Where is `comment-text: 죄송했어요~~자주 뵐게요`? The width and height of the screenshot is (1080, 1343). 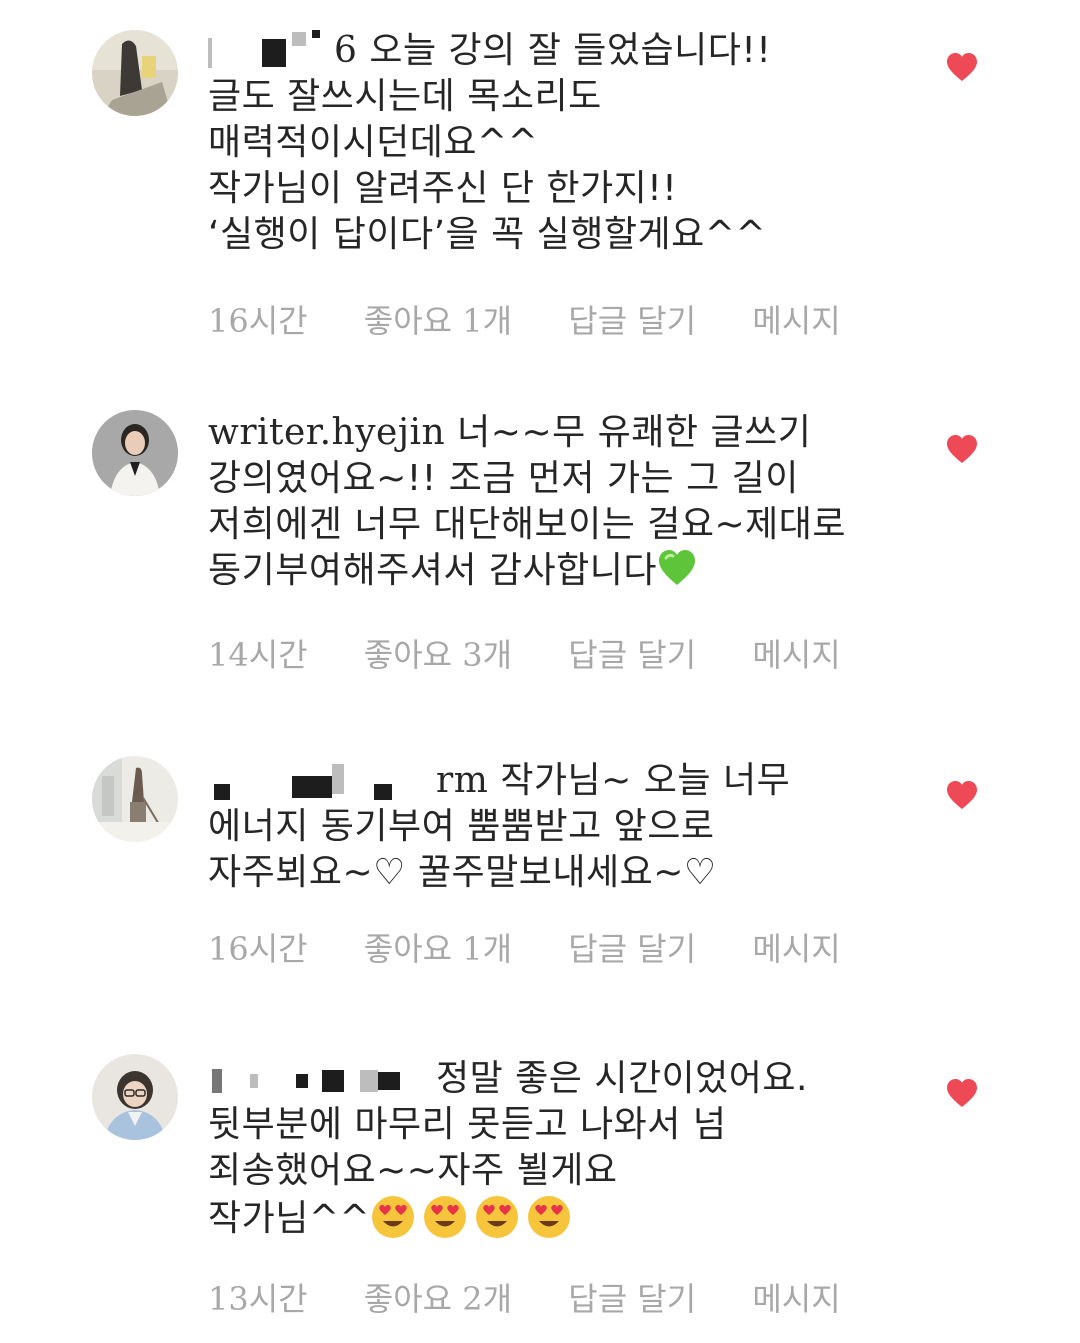 comment-text: 죄송했어요~~자주 뵐게요 is located at coordinates (413, 1170).